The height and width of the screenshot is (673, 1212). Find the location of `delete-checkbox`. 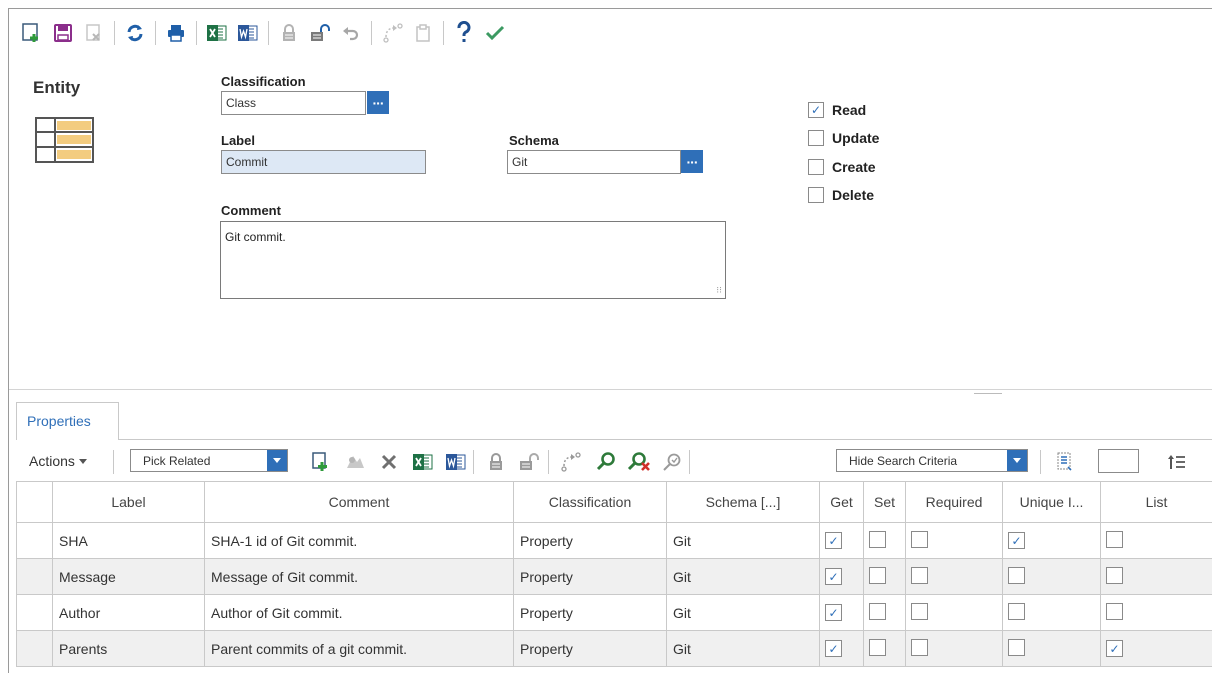

delete-checkbox is located at coordinates (816, 195).